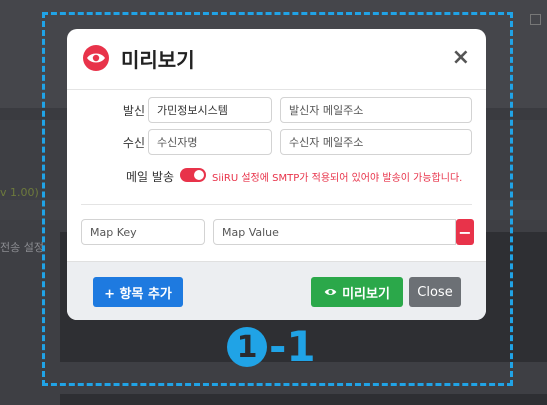 Image resolution: width=547 pixels, height=405 pixels. I want to click on step-number: 1, so click(247, 347).